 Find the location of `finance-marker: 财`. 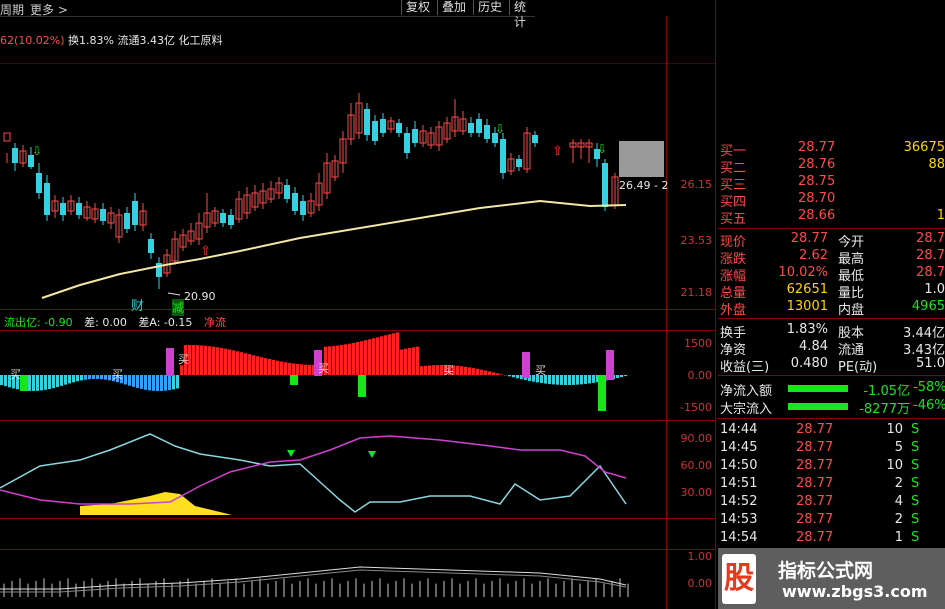

finance-marker: 财 is located at coordinates (138, 306).